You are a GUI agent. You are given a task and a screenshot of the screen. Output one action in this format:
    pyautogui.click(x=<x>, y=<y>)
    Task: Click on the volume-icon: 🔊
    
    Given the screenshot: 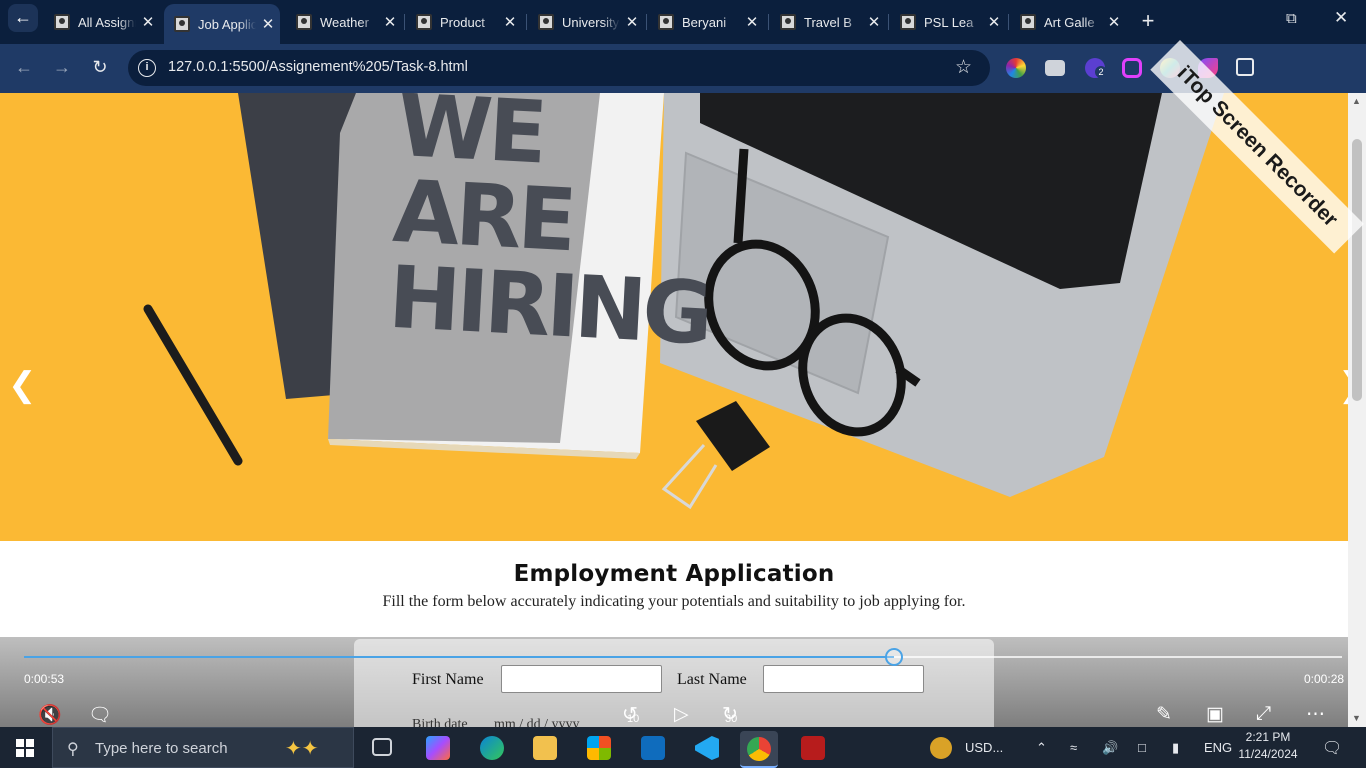 What is the action you would take?
    pyautogui.click(x=1110, y=748)
    